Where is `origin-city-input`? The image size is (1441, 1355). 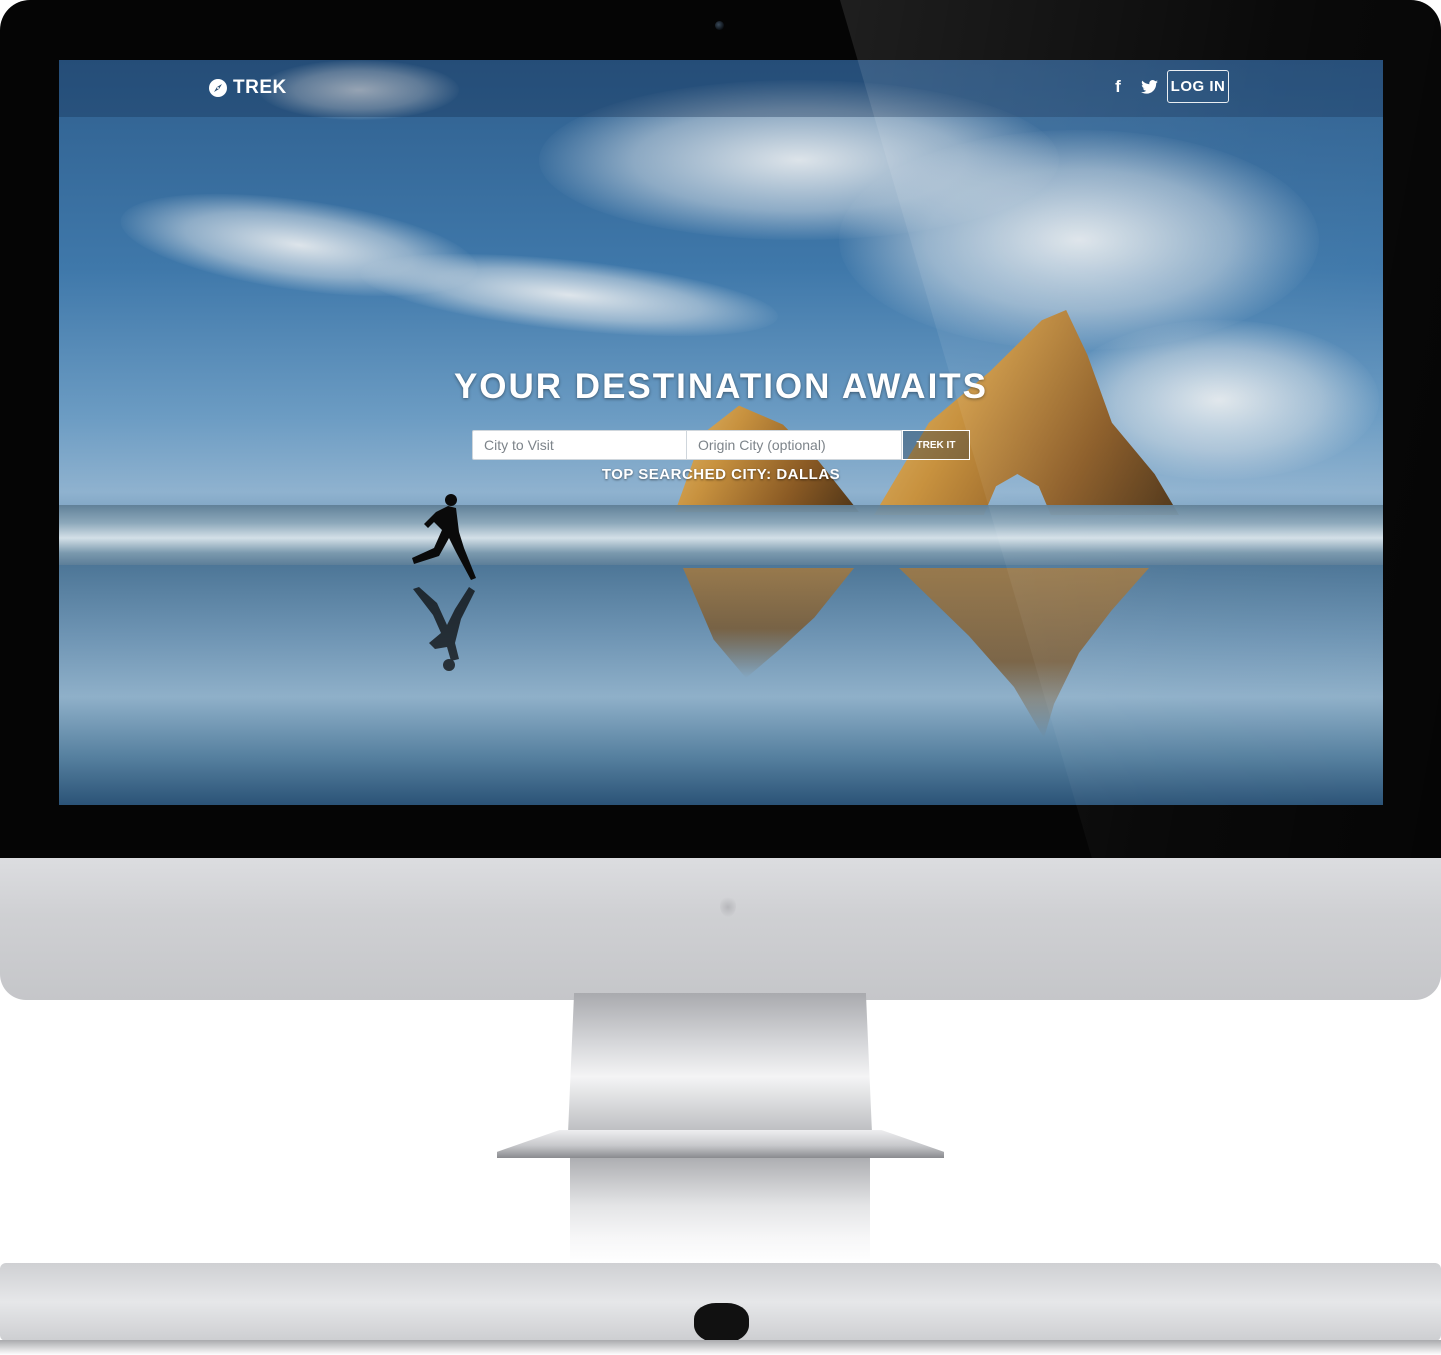 origin-city-input is located at coordinates (794, 445).